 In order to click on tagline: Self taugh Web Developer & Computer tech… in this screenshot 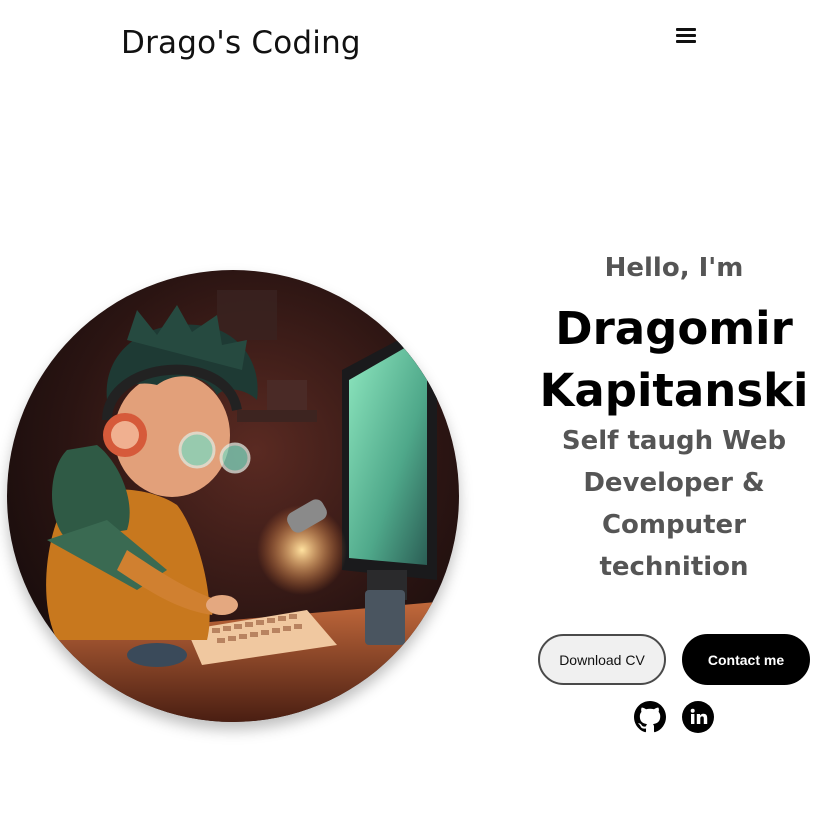, I will do `click(674, 504)`.